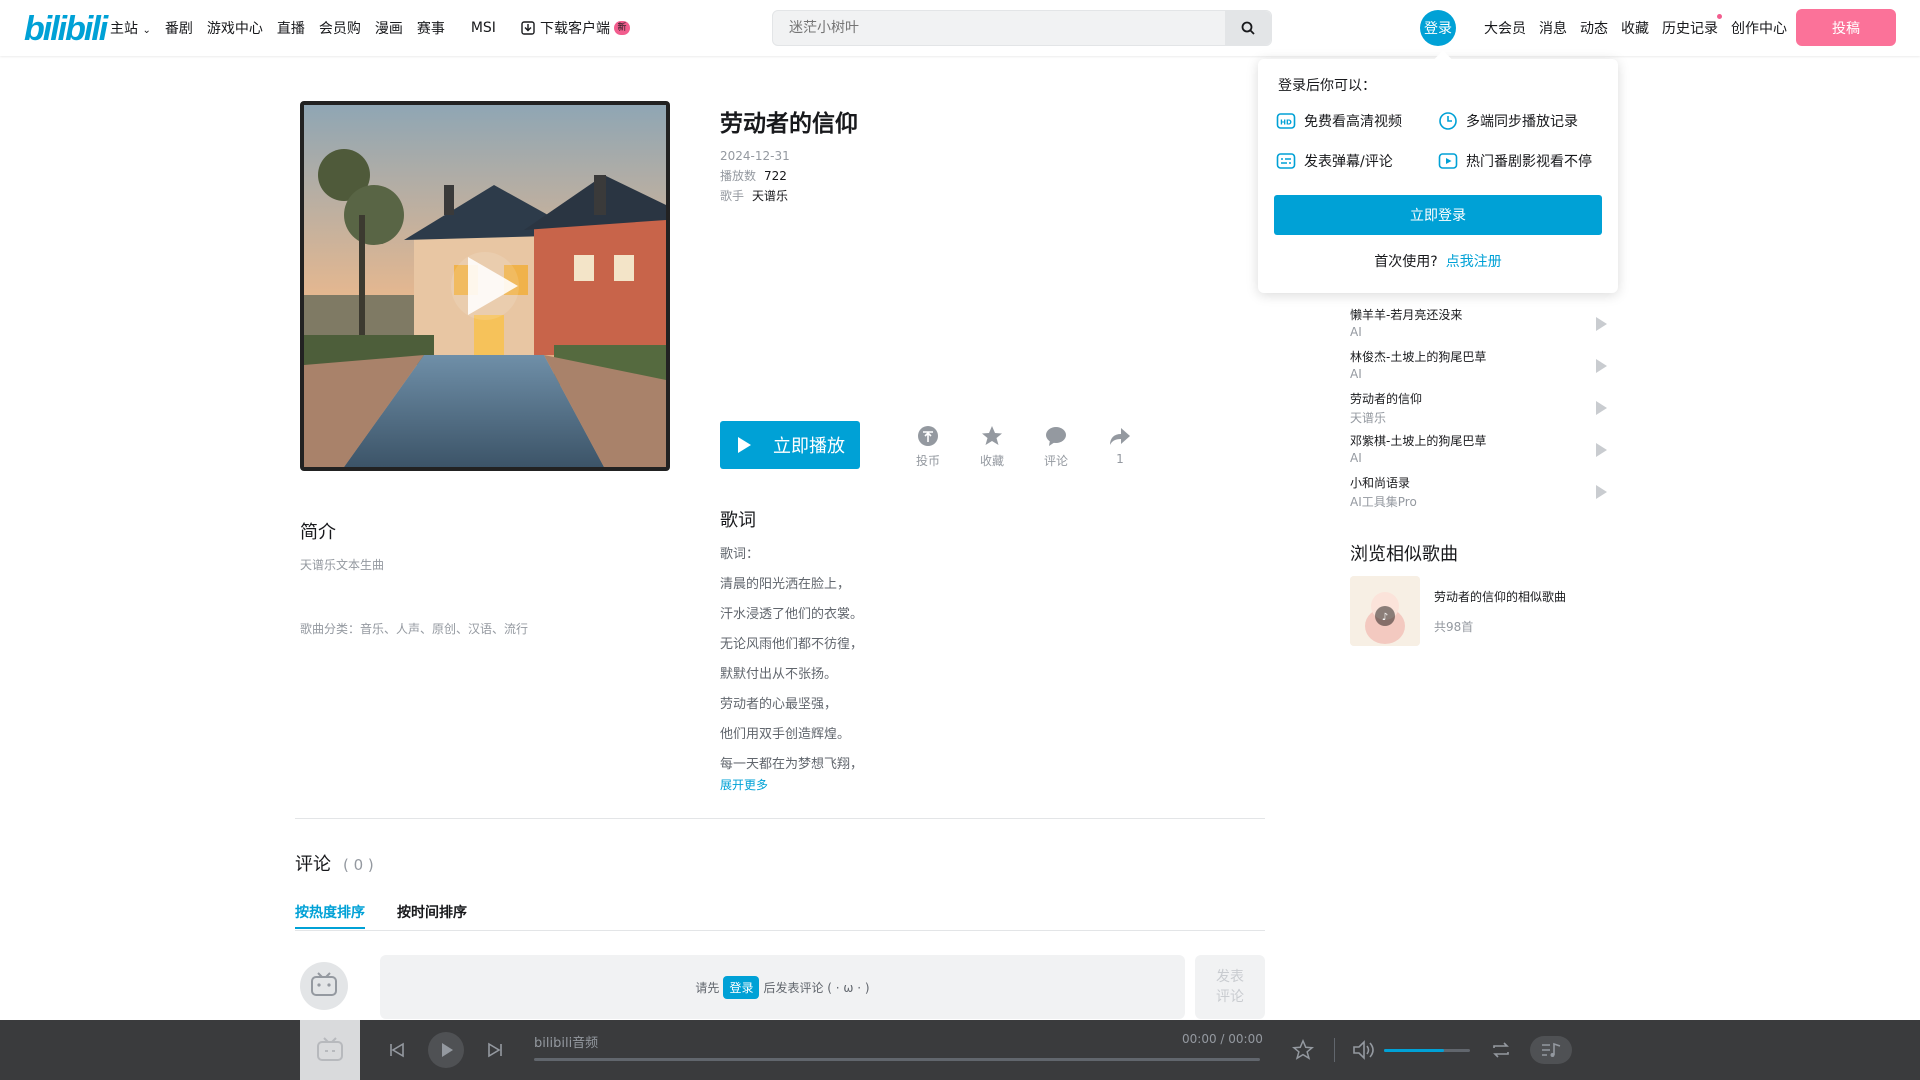 This screenshot has height=1080, width=1920. What do you see at coordinates (235, 28) in the screenshot?
I see `nav-game-center: 游戏中心` at bounding box center [235, 28].